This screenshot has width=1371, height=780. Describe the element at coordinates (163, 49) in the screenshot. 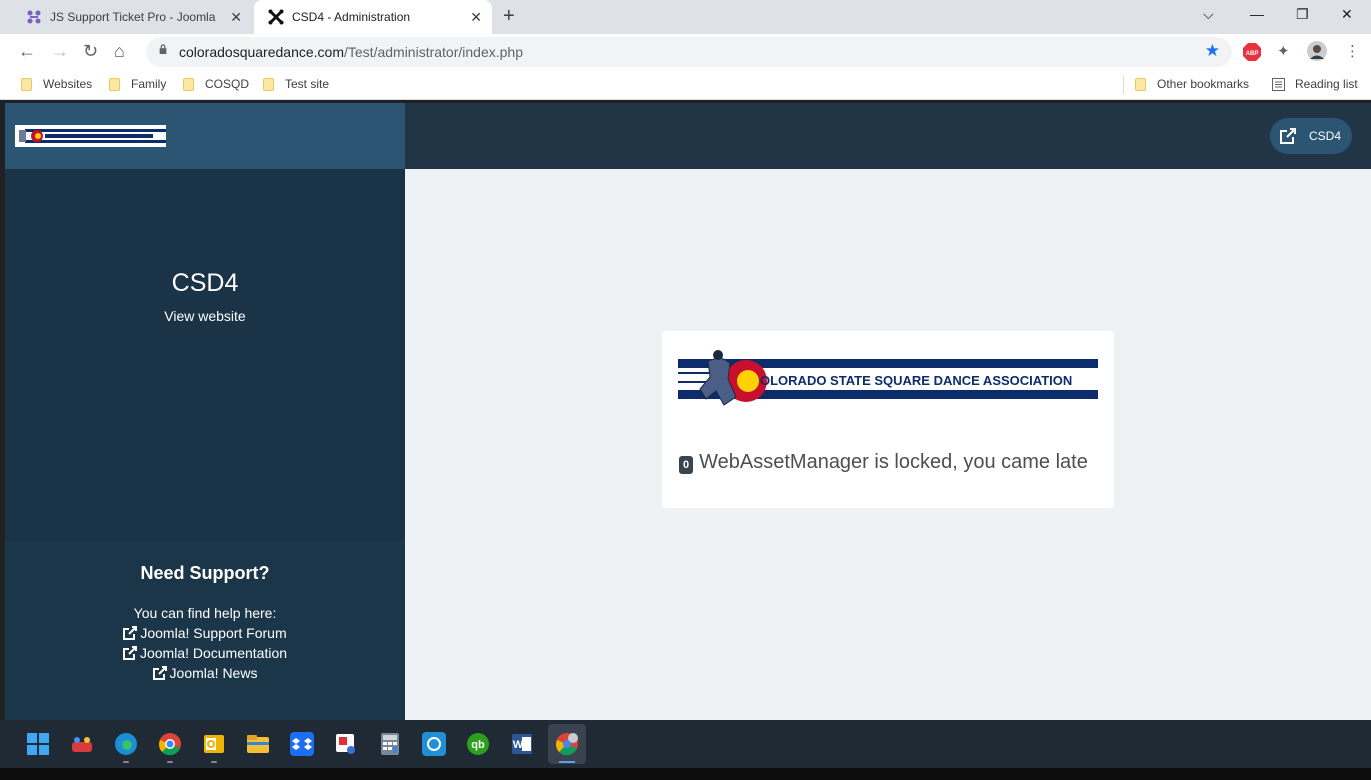

I see `lock-icon` at that location.